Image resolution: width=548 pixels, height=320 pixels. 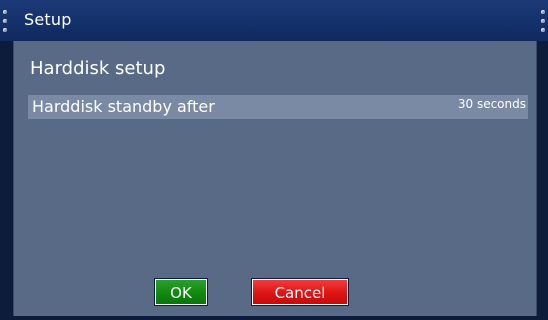 What do you see at coordinates (48, 19) in the screenshot?
I see `window-title: Setup` at bounding box center [48, 19].